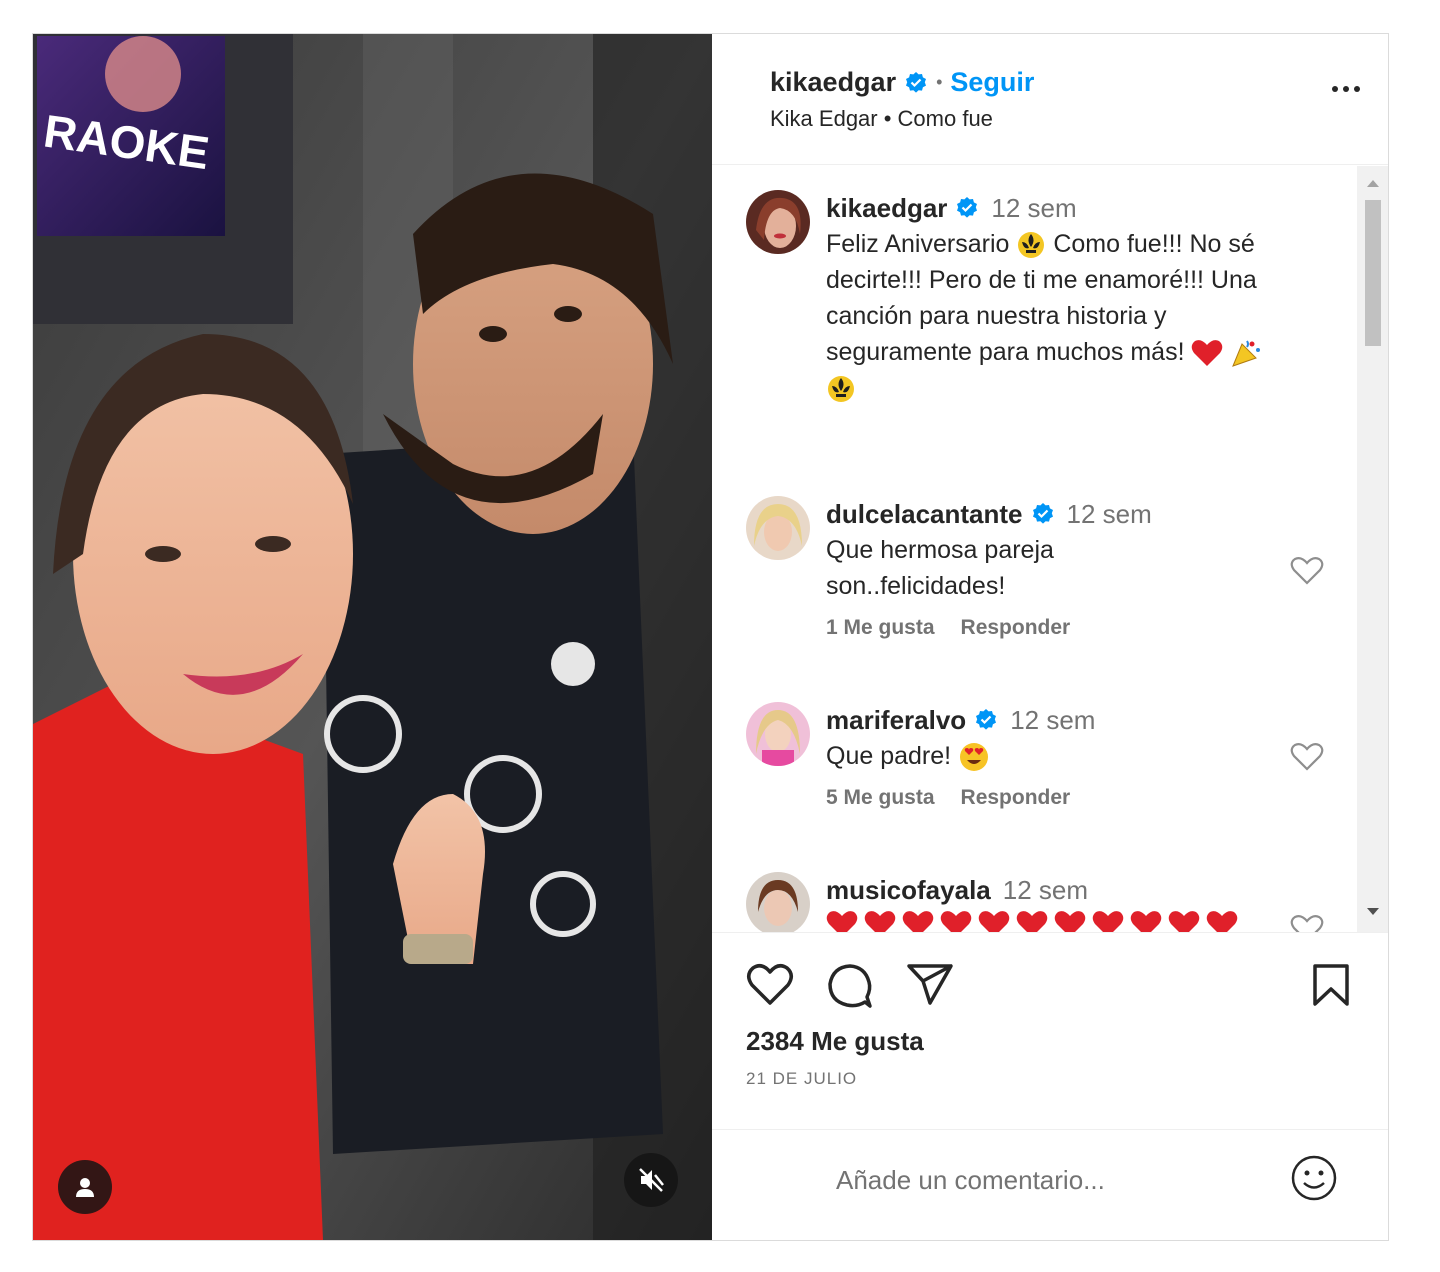 Image resolution: width=1440 pixels, height=1272 pixels. I want to click on comment-icon, so click(850, 986).